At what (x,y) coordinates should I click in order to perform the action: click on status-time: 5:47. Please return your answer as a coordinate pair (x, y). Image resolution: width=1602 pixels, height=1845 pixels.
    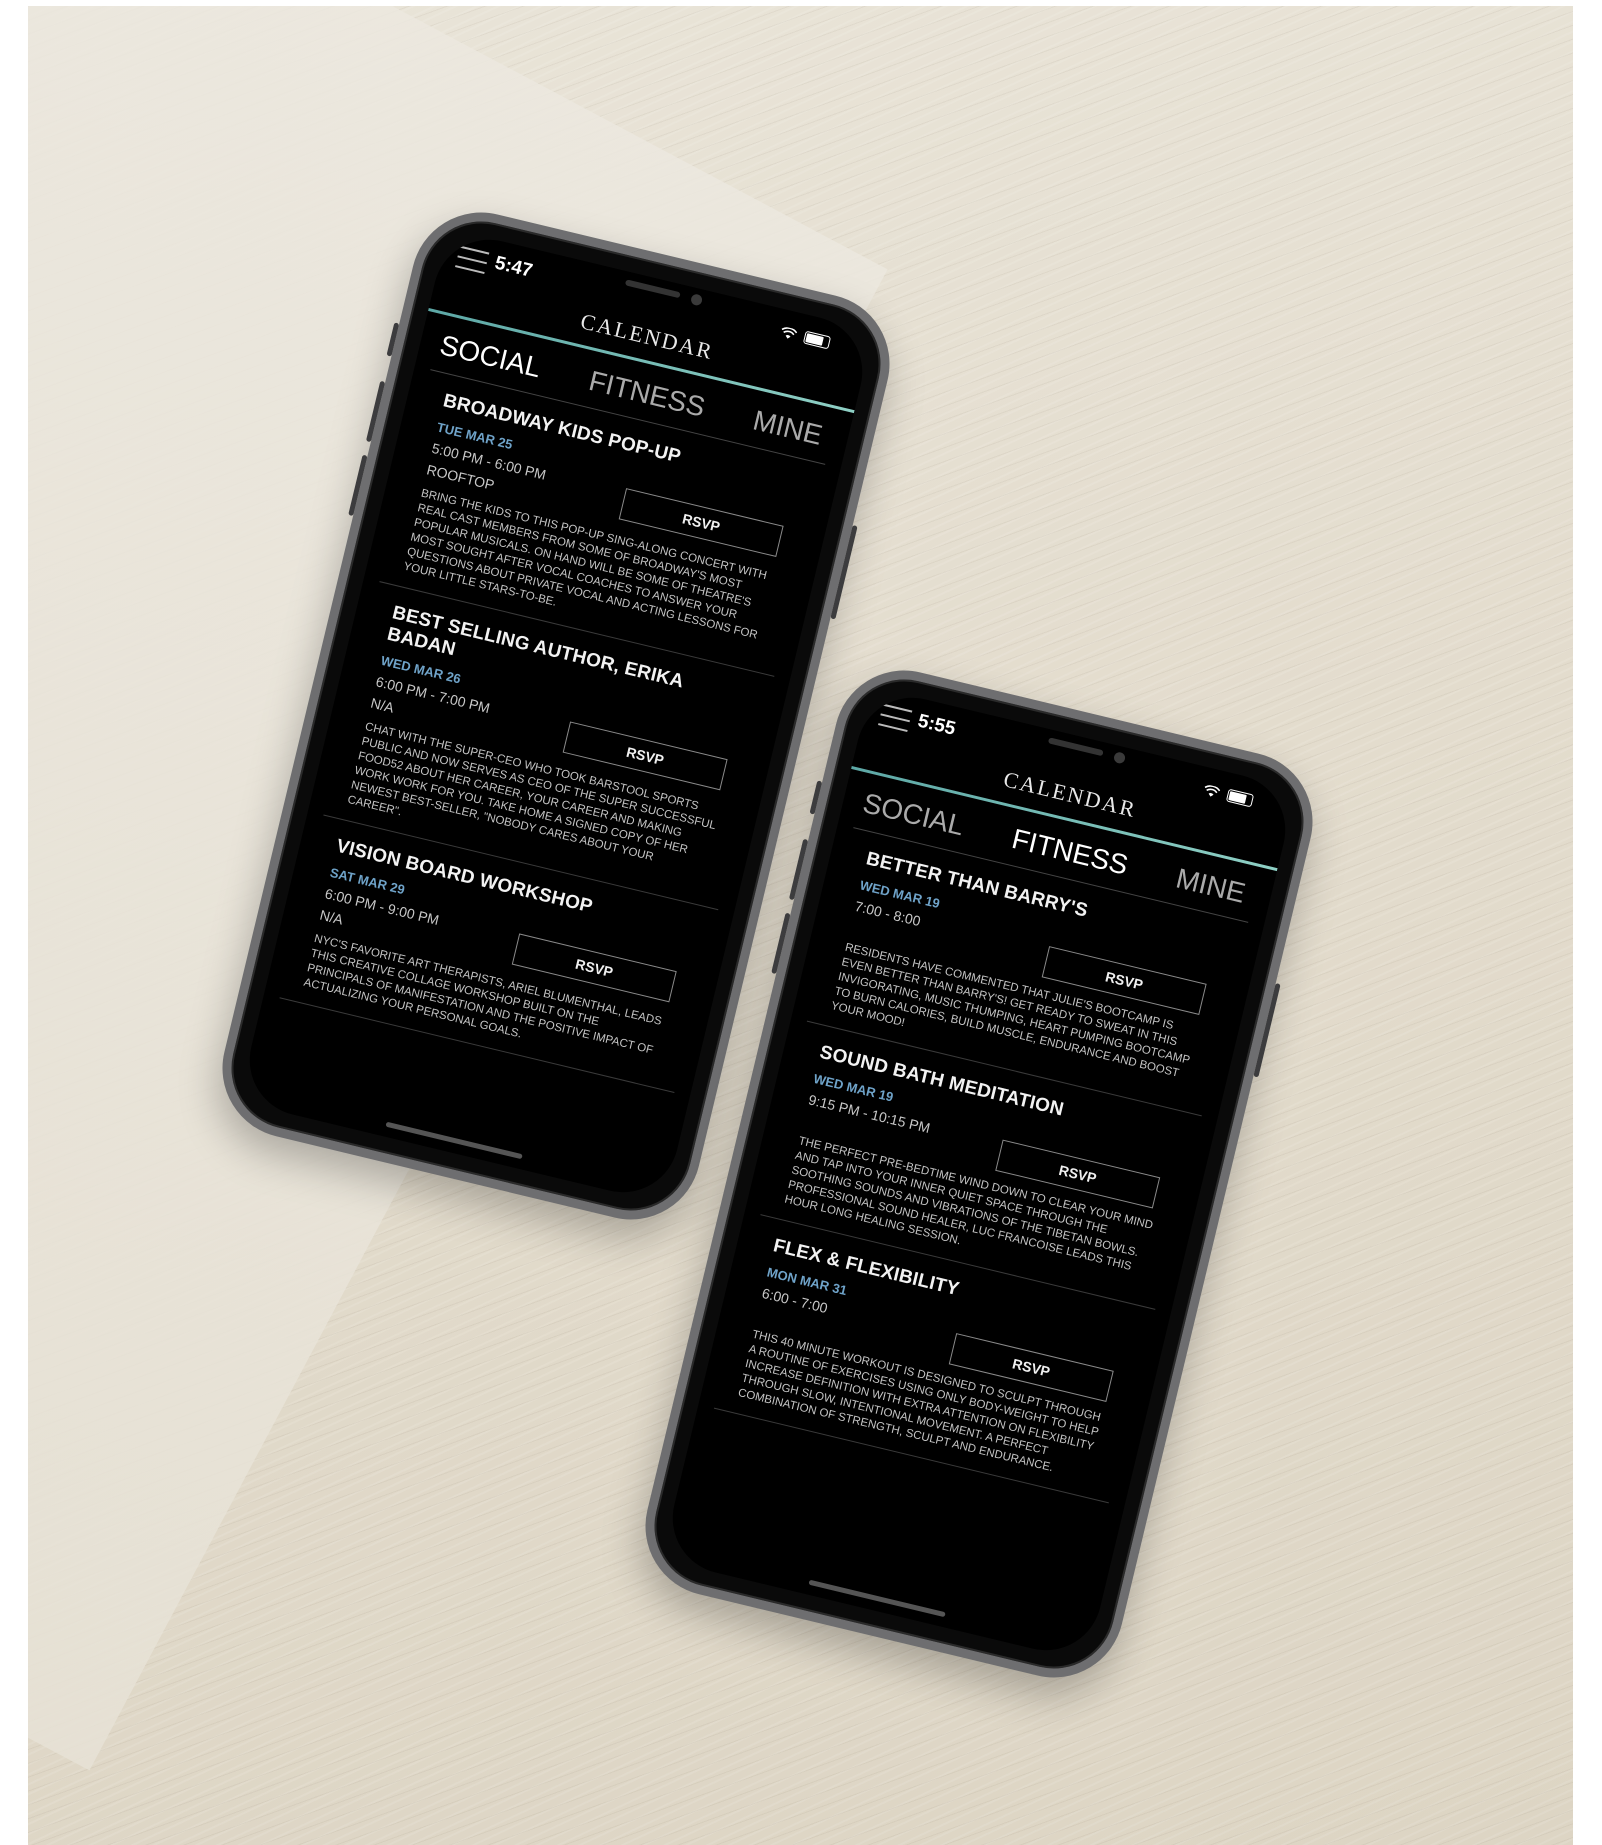
    Looking at the image, I should click on (513, 267).